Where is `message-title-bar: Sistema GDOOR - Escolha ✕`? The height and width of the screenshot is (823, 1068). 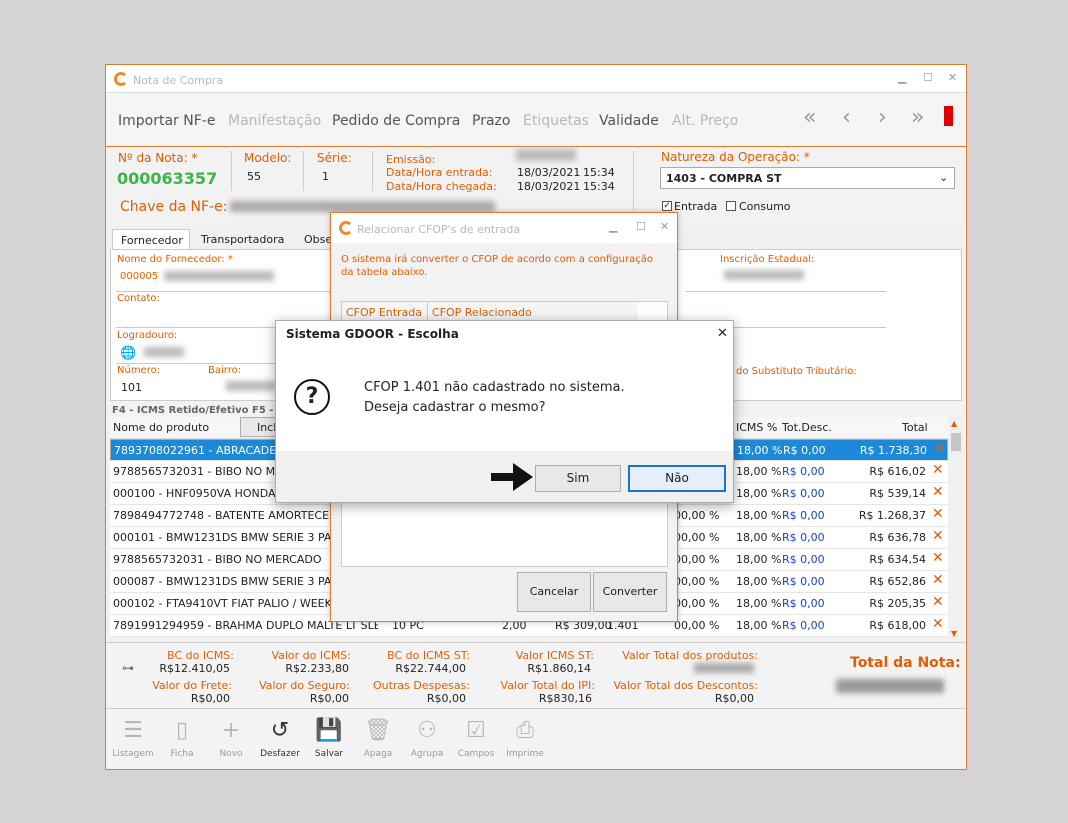 message-title-bar: Sistema GDOOR - Escolha ✕ is located at coordinates (504, 334).